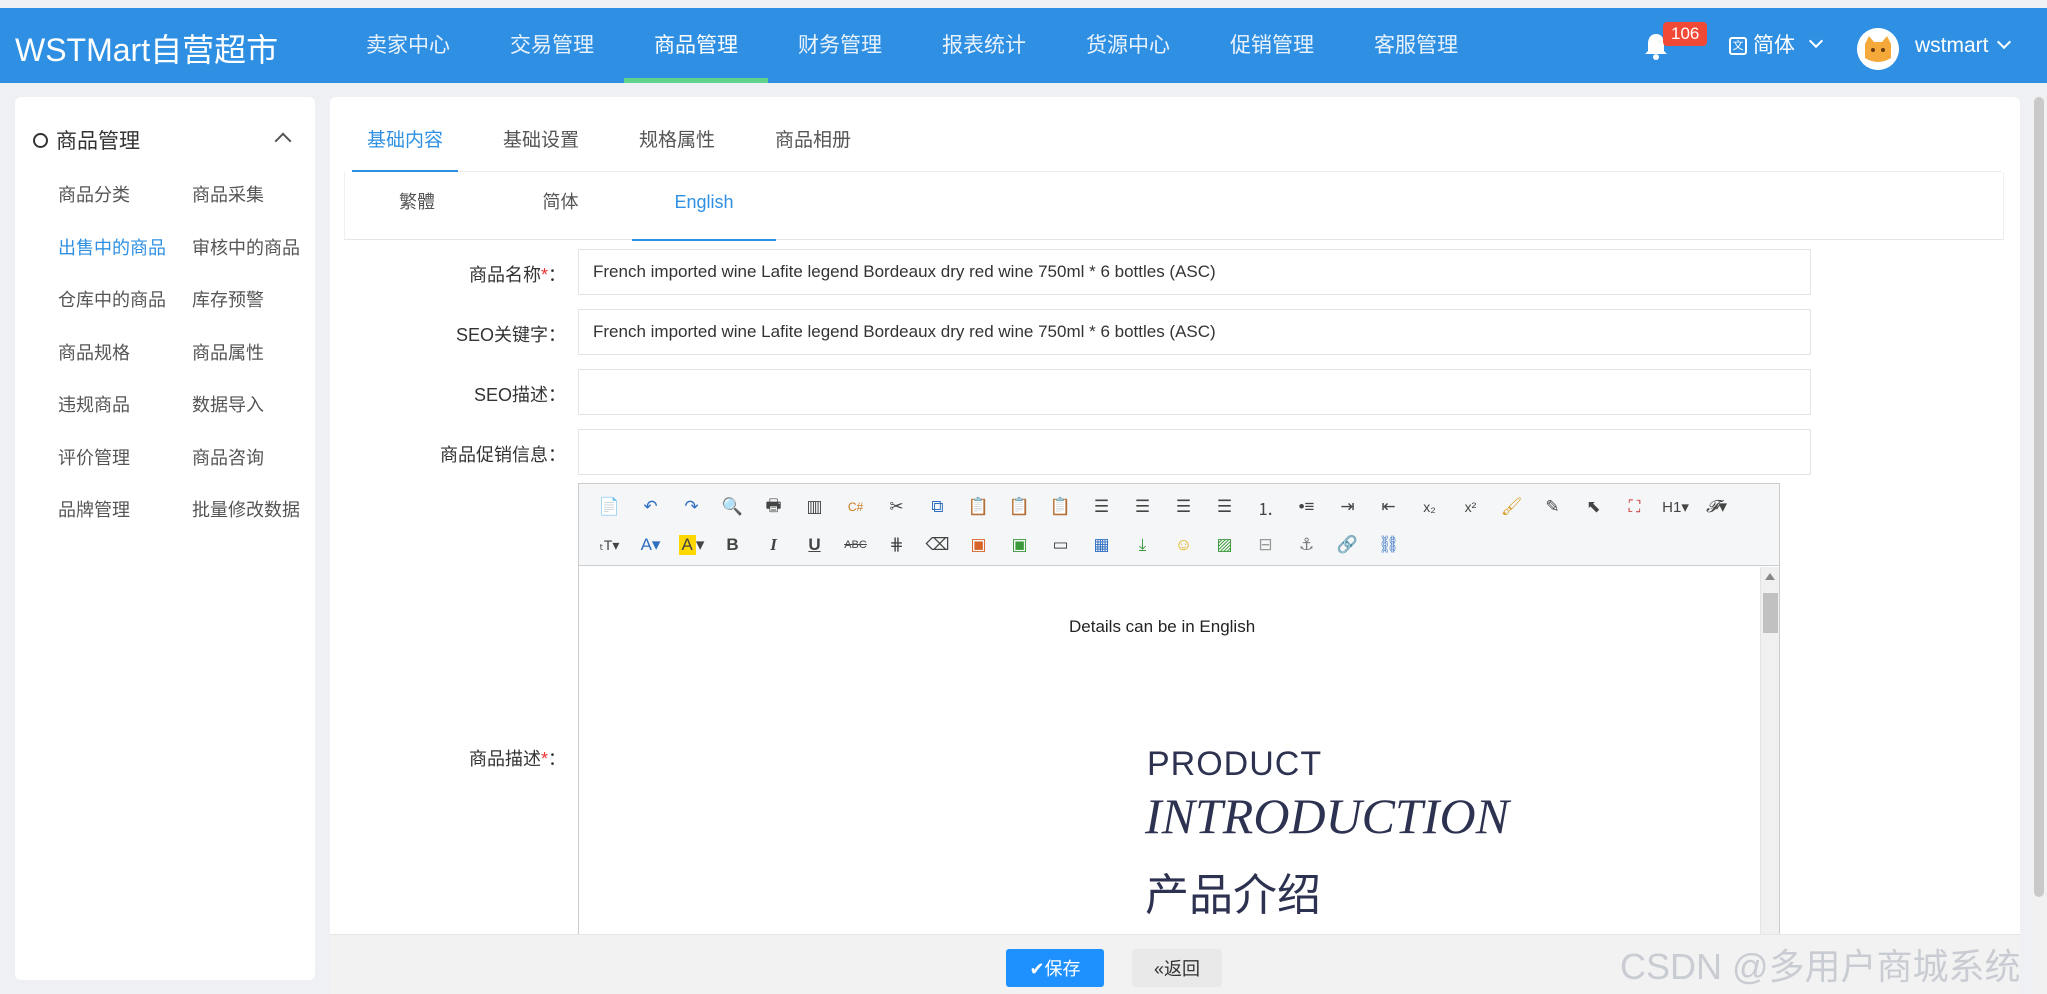 The height and width of the screenshot is (994, 2047). I want to click on sidebar-item-under-review: 审核中的商品, so click(255, 248).